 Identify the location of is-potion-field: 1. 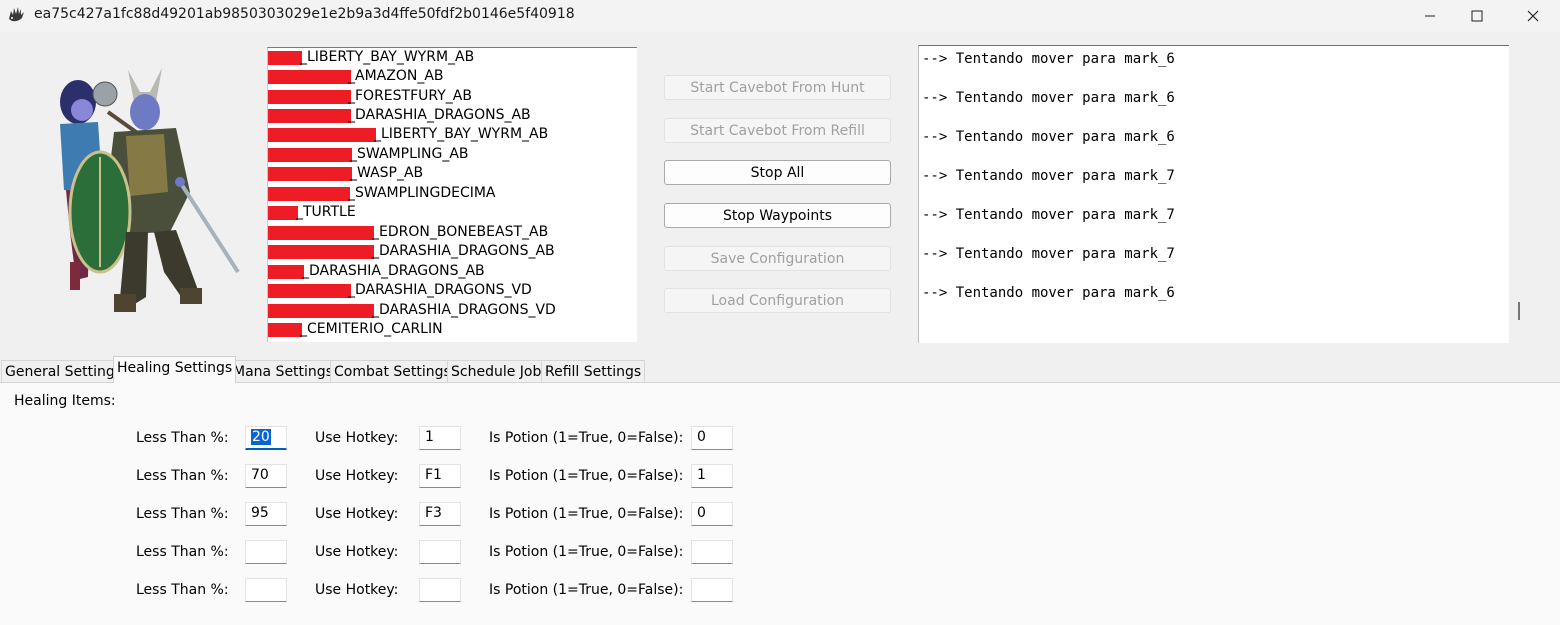
(712, 476).